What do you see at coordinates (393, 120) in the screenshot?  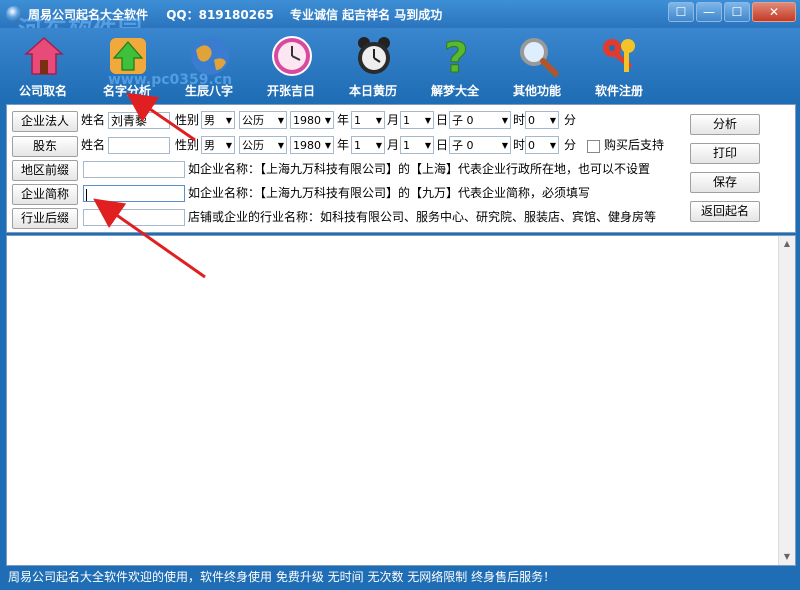 I see `month-unit: 月` at bounding box center [393, 120].